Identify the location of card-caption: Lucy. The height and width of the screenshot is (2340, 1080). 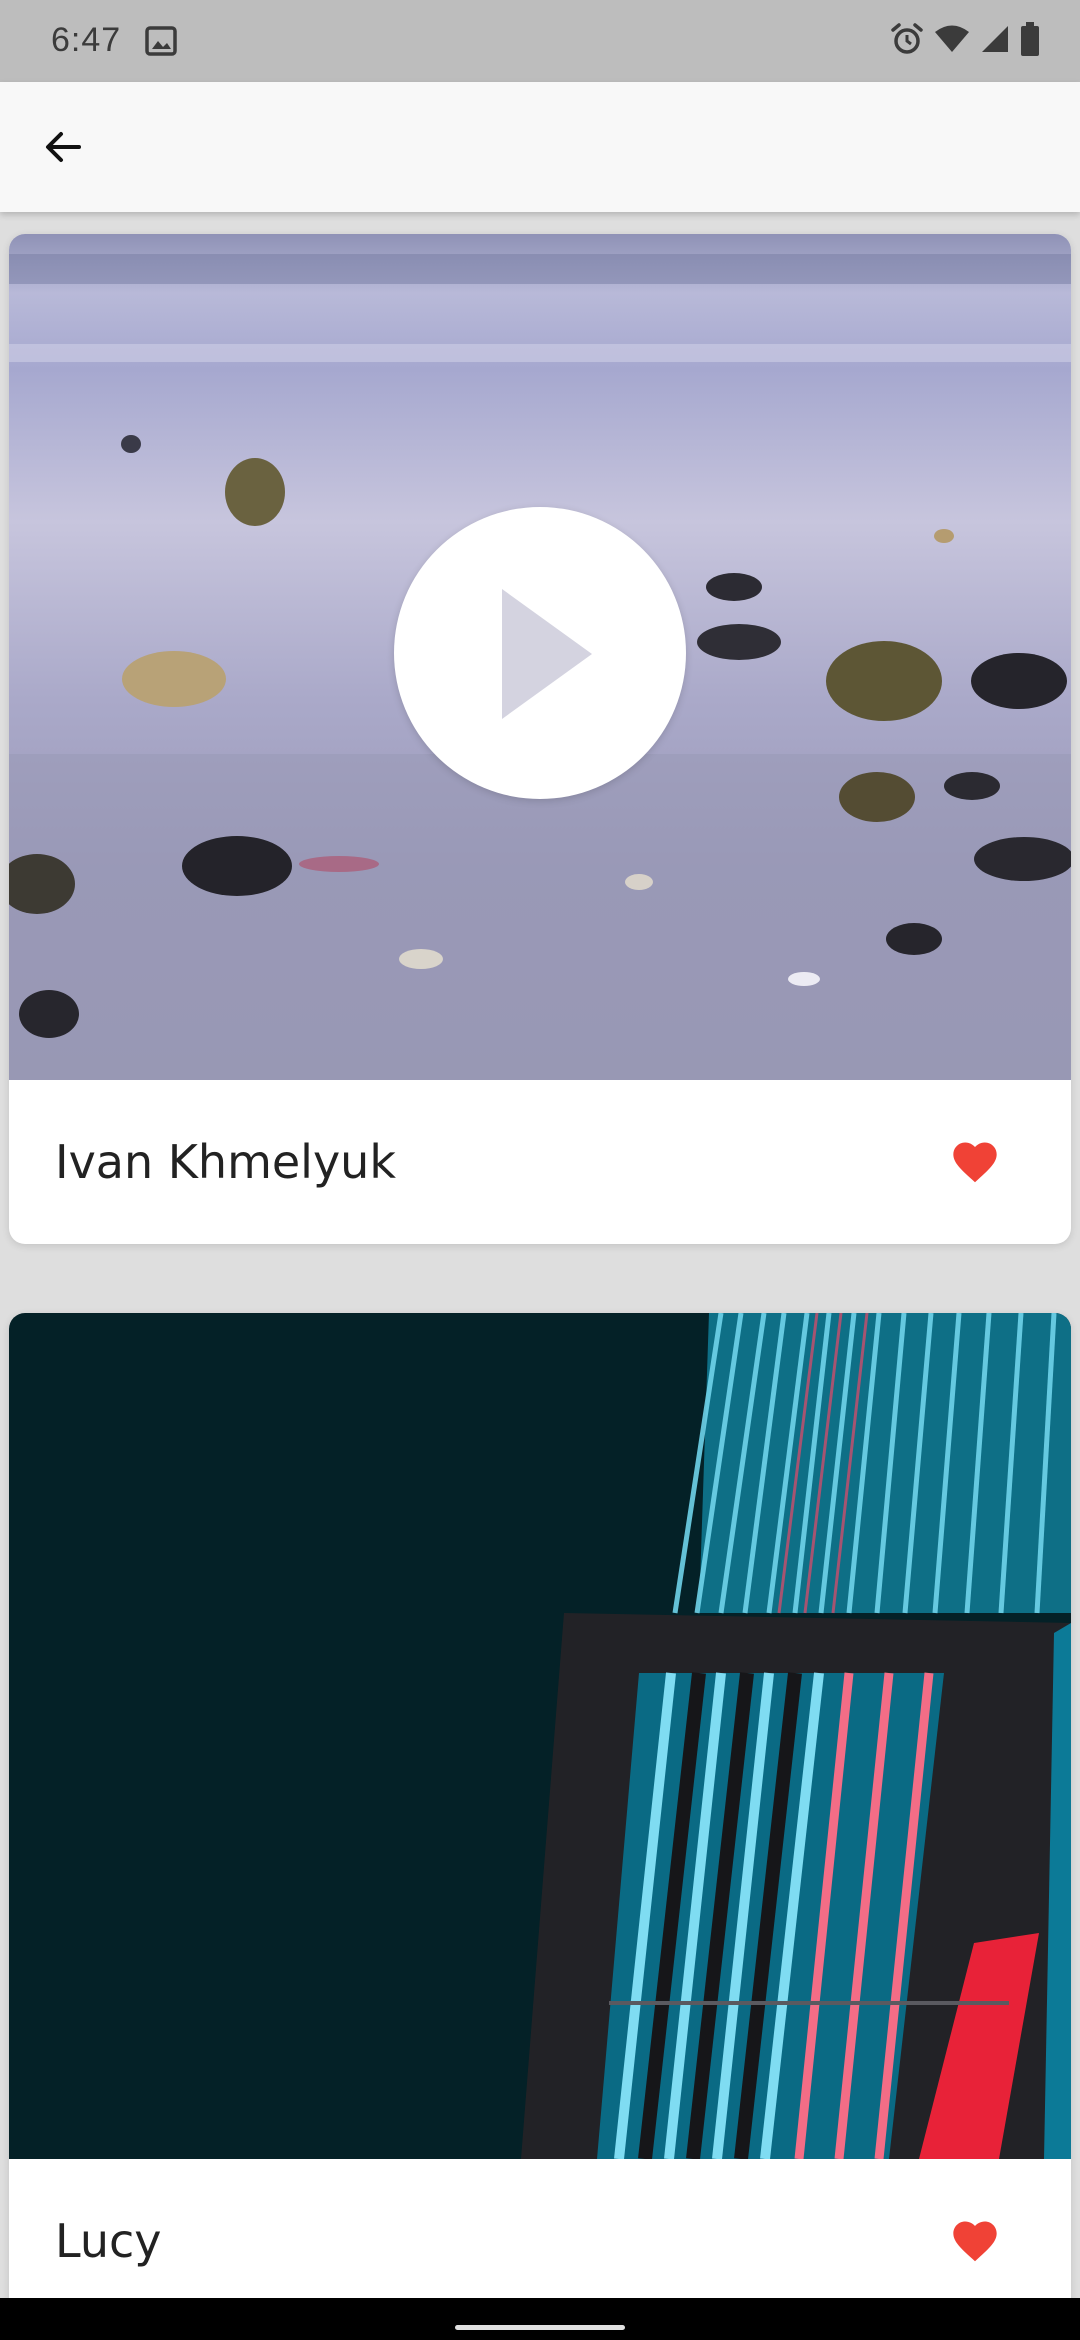
(540, 2228).